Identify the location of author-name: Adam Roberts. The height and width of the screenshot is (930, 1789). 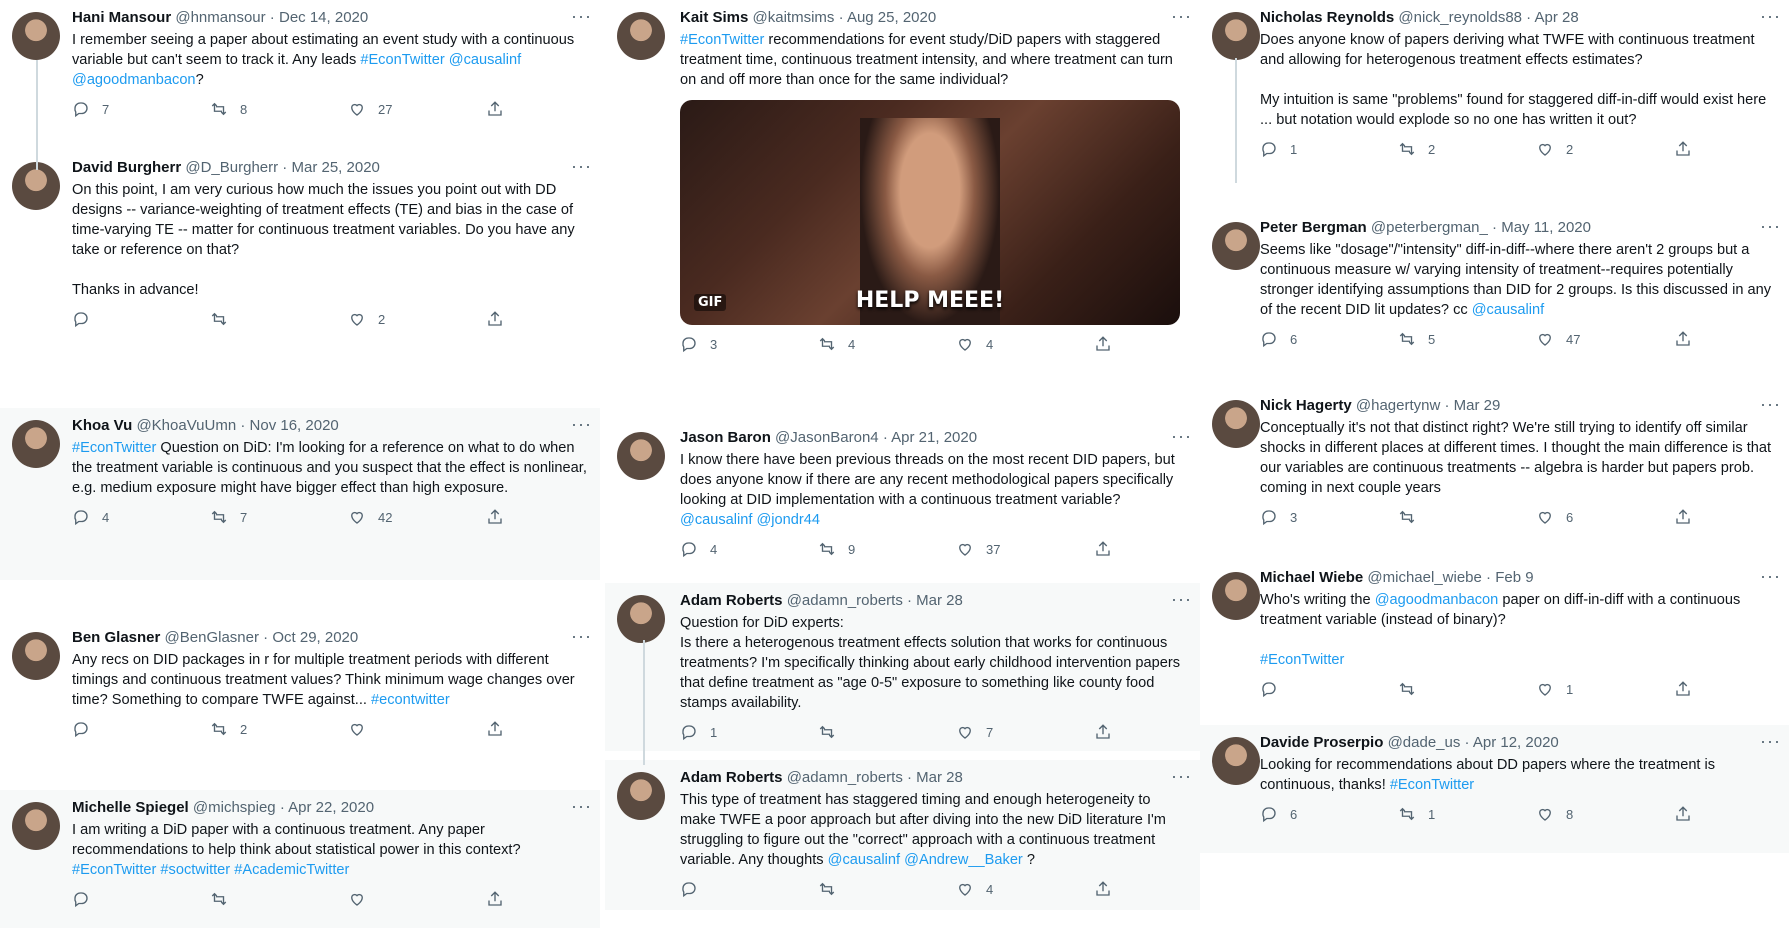
(731, 600).